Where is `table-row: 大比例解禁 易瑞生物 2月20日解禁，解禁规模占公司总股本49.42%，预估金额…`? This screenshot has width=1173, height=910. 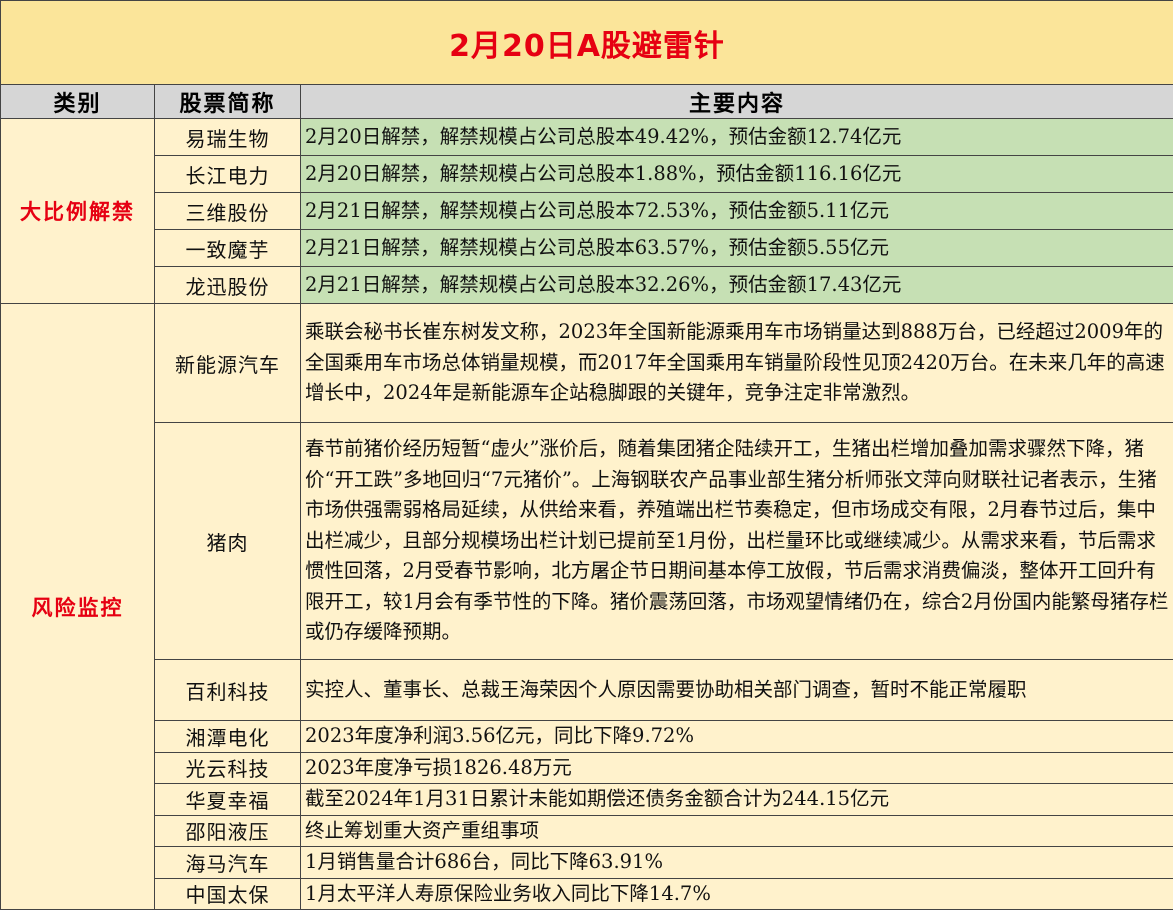
table-row: 大比例解禁 易瑞生物 2月20日解禁，解禁规模占公司总股本49.42%，预估金额… is located at coordinates (587, 137).